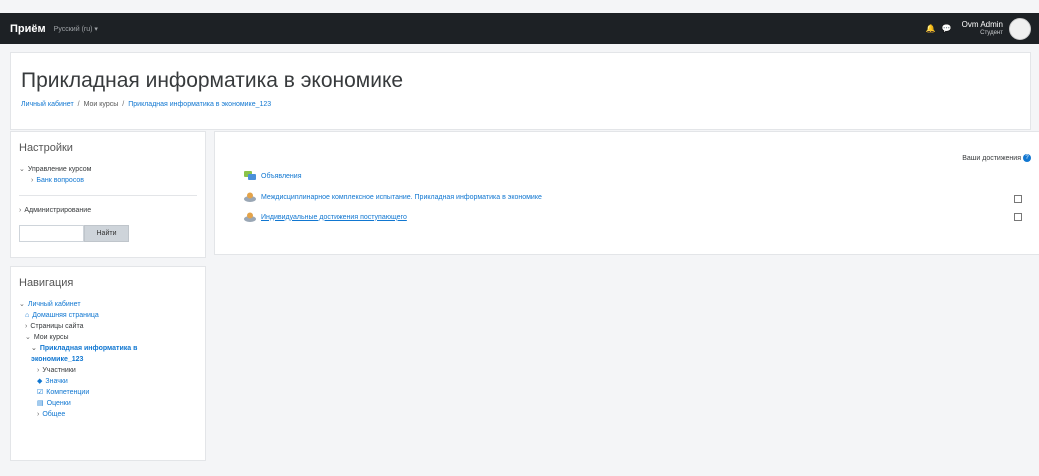 Image resolution: width=1039 pixels, height=476 pixels. What do you see at coordinates (108, 304) in the screenshot?
I see `nav-dashboard: ⌄ Личный кабинет` at bounding box center [108, 304].